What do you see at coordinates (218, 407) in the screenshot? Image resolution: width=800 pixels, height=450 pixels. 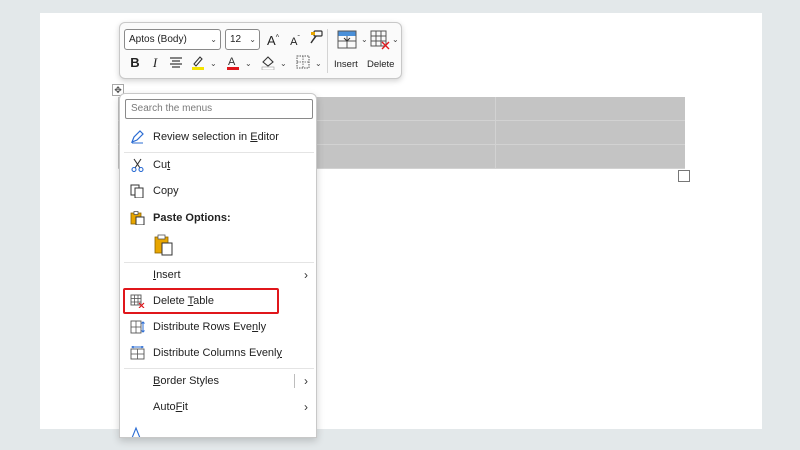 I see `menu-item-autofit: AutoFit ›` at bounding box center [218, 407].